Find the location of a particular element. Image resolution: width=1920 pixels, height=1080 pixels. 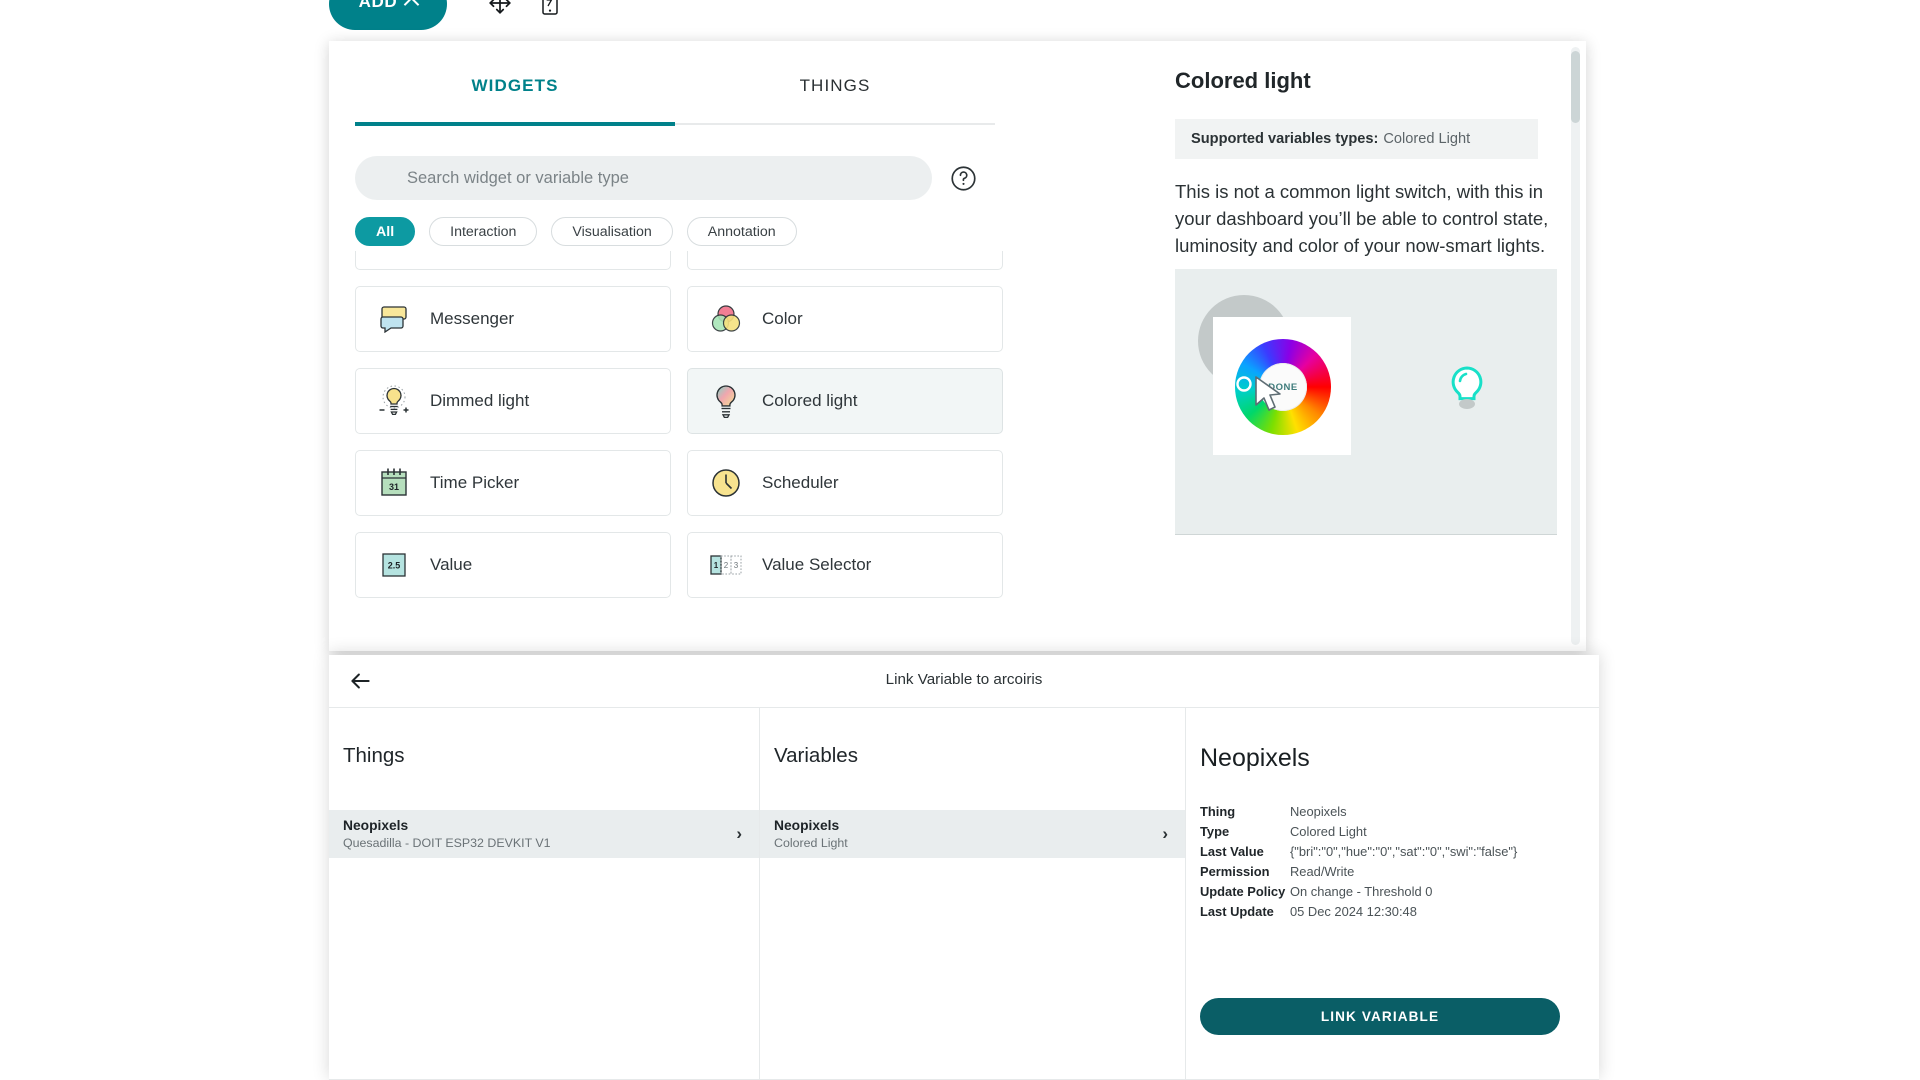

slider-icon is located at coordinates (394, 253).